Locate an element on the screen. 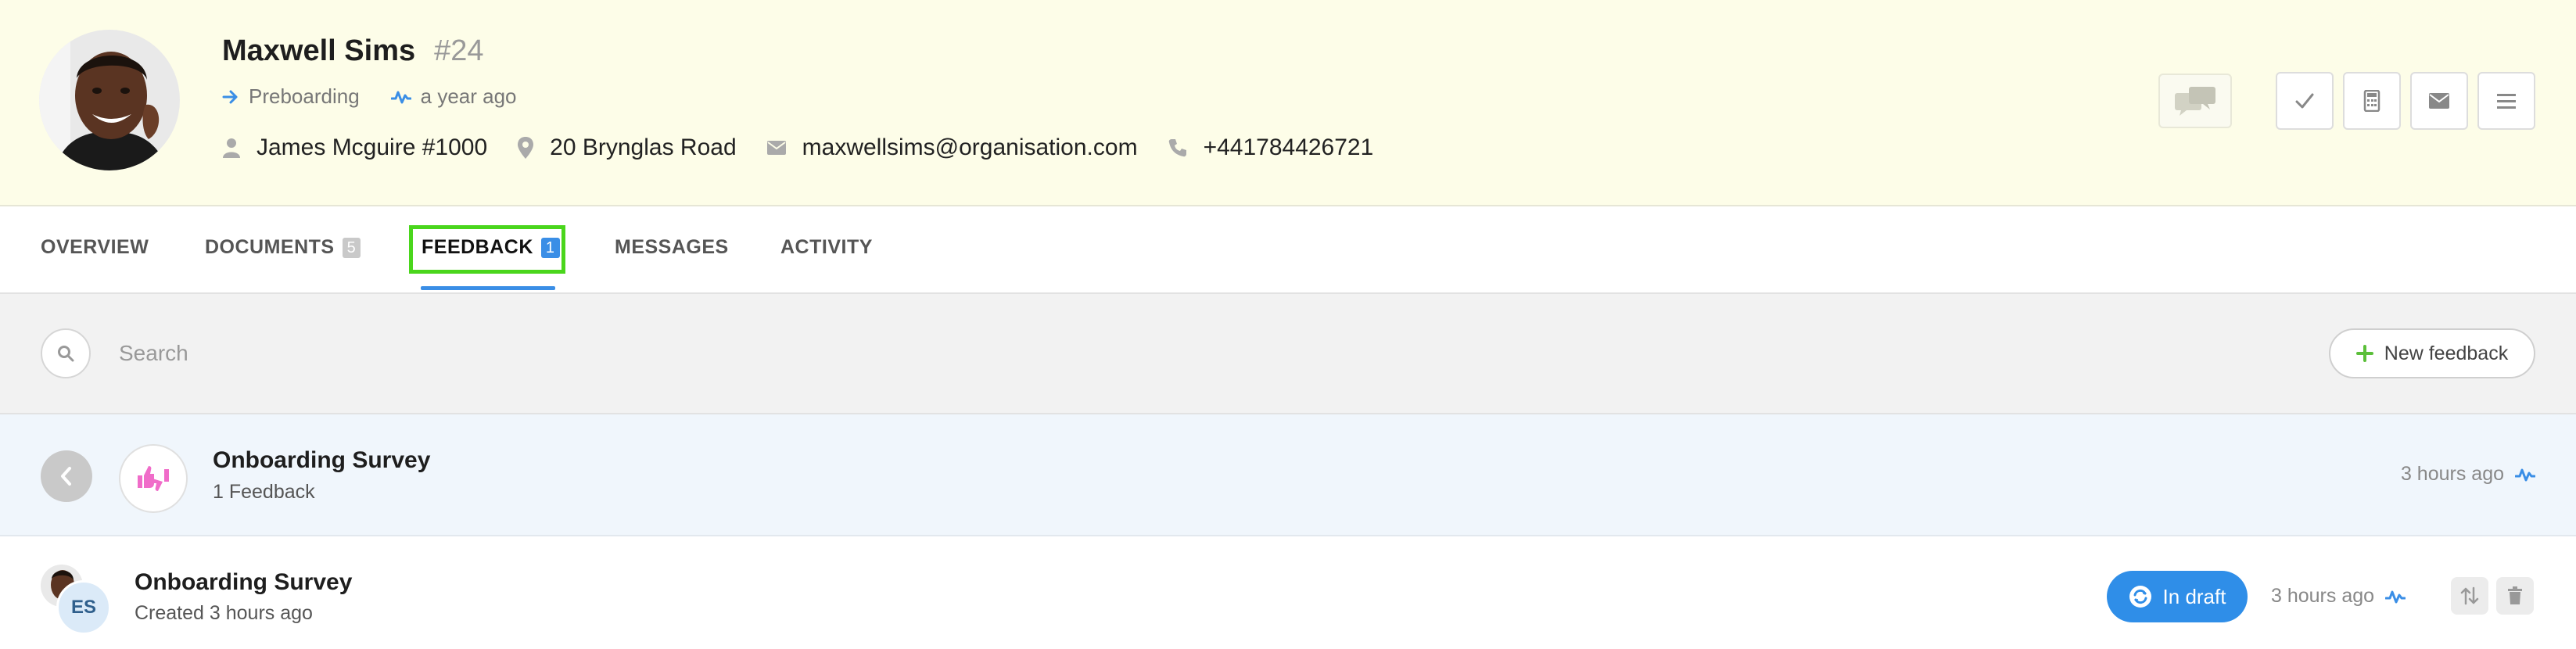  search-input is located at coordinates (666, 353).